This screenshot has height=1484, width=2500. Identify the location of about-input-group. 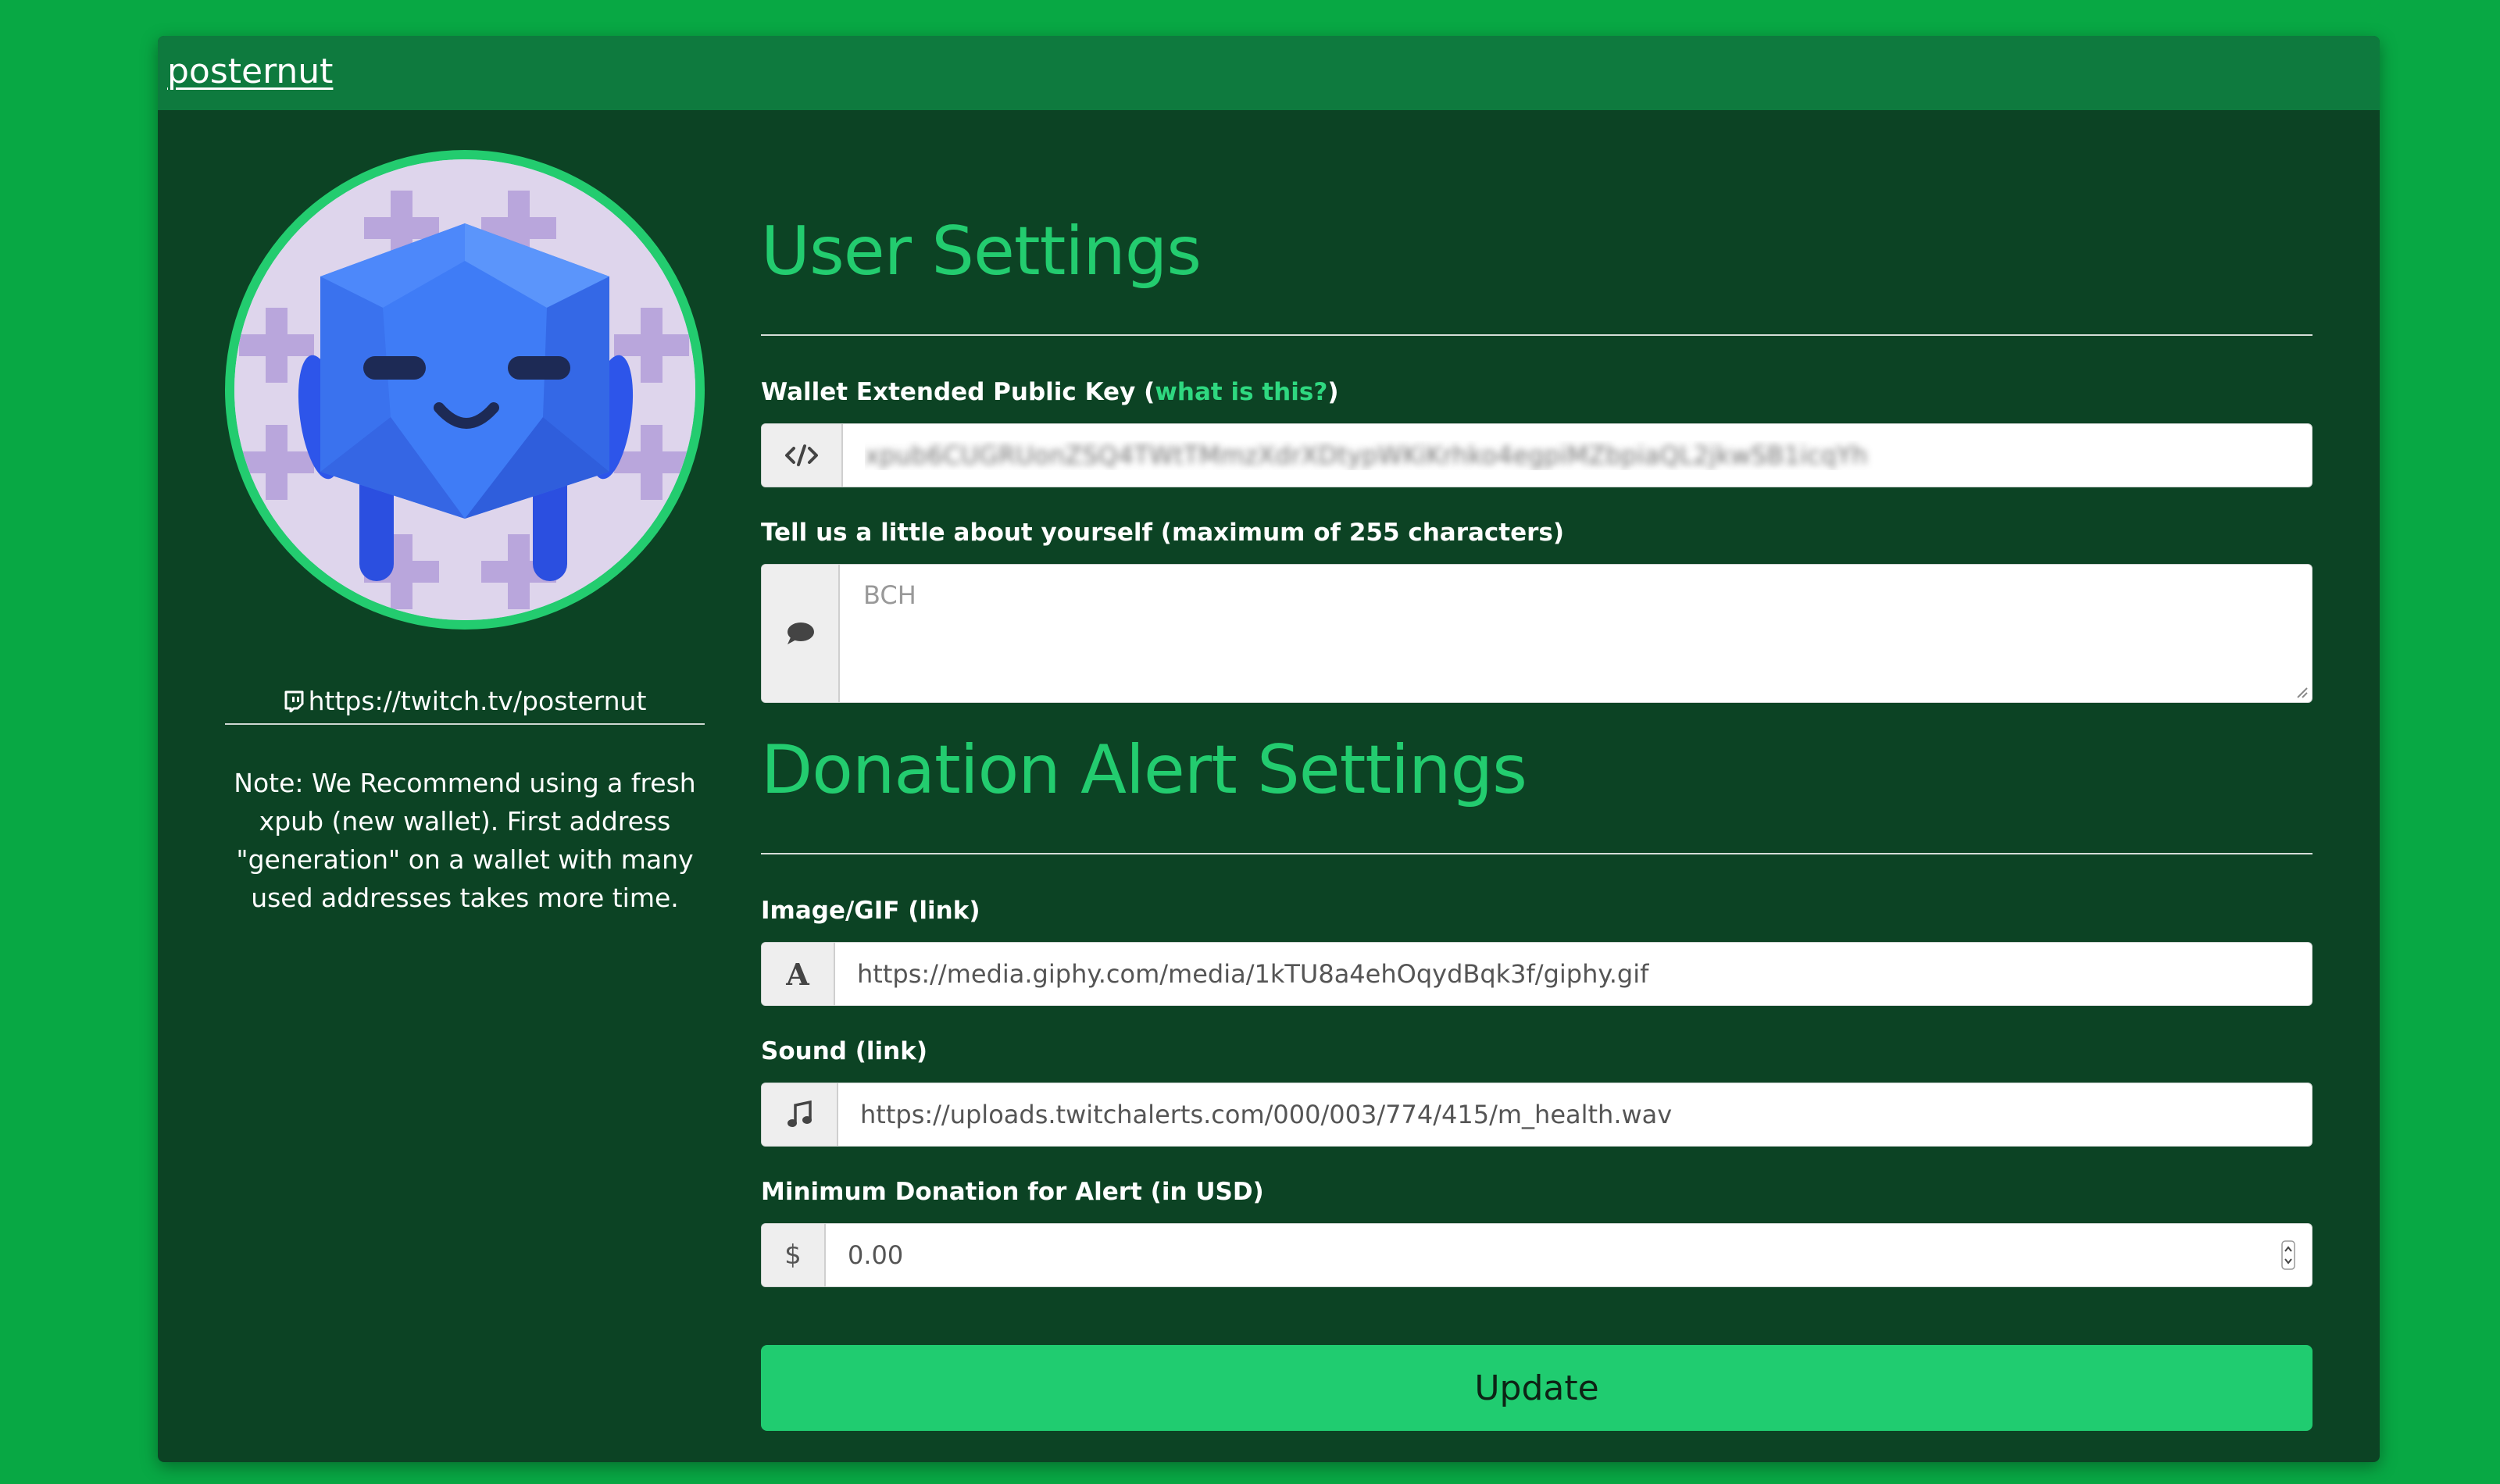
(1536, 633).